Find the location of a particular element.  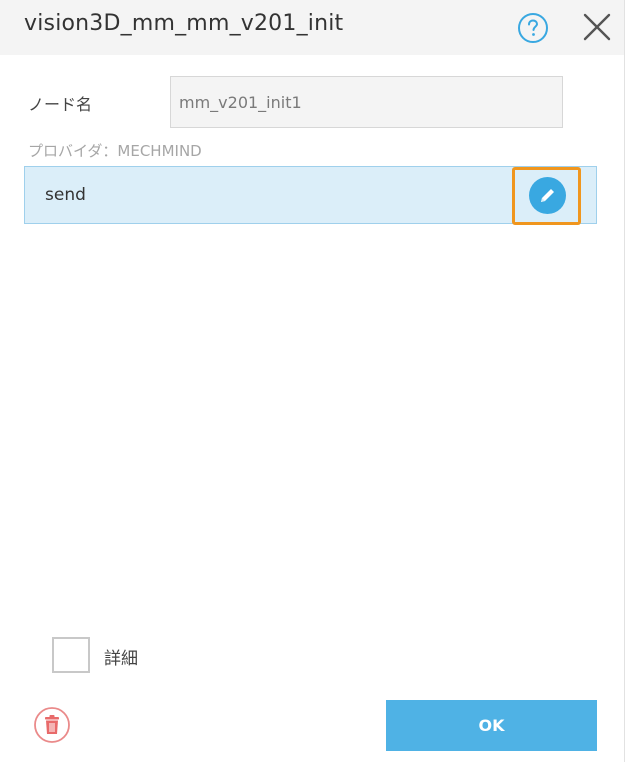

details-checkbox is located at coordinates (71, 655).